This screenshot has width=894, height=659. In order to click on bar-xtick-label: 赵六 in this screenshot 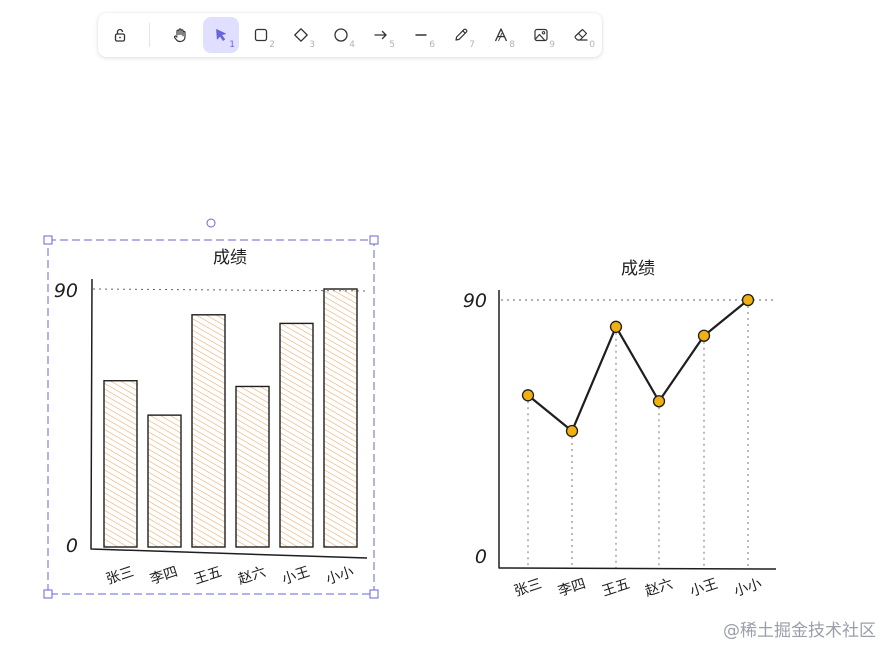, I will do `click(252, 576)`.